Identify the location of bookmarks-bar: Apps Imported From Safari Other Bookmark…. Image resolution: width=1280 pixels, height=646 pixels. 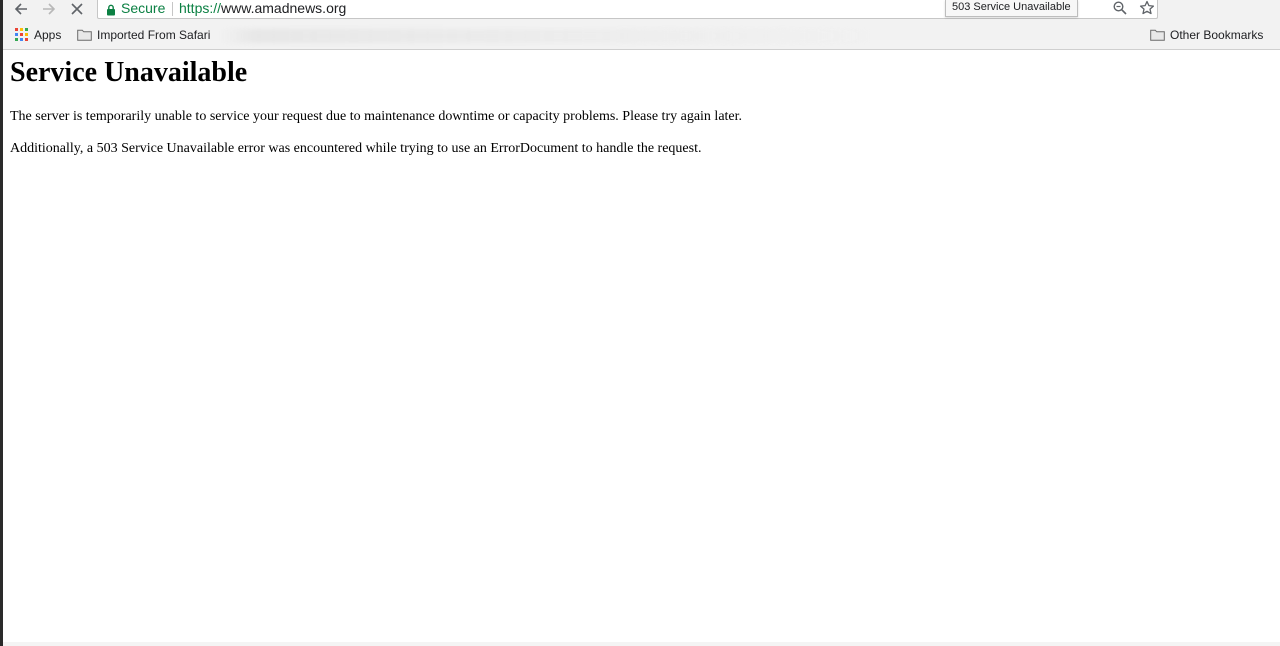
(641, 36).